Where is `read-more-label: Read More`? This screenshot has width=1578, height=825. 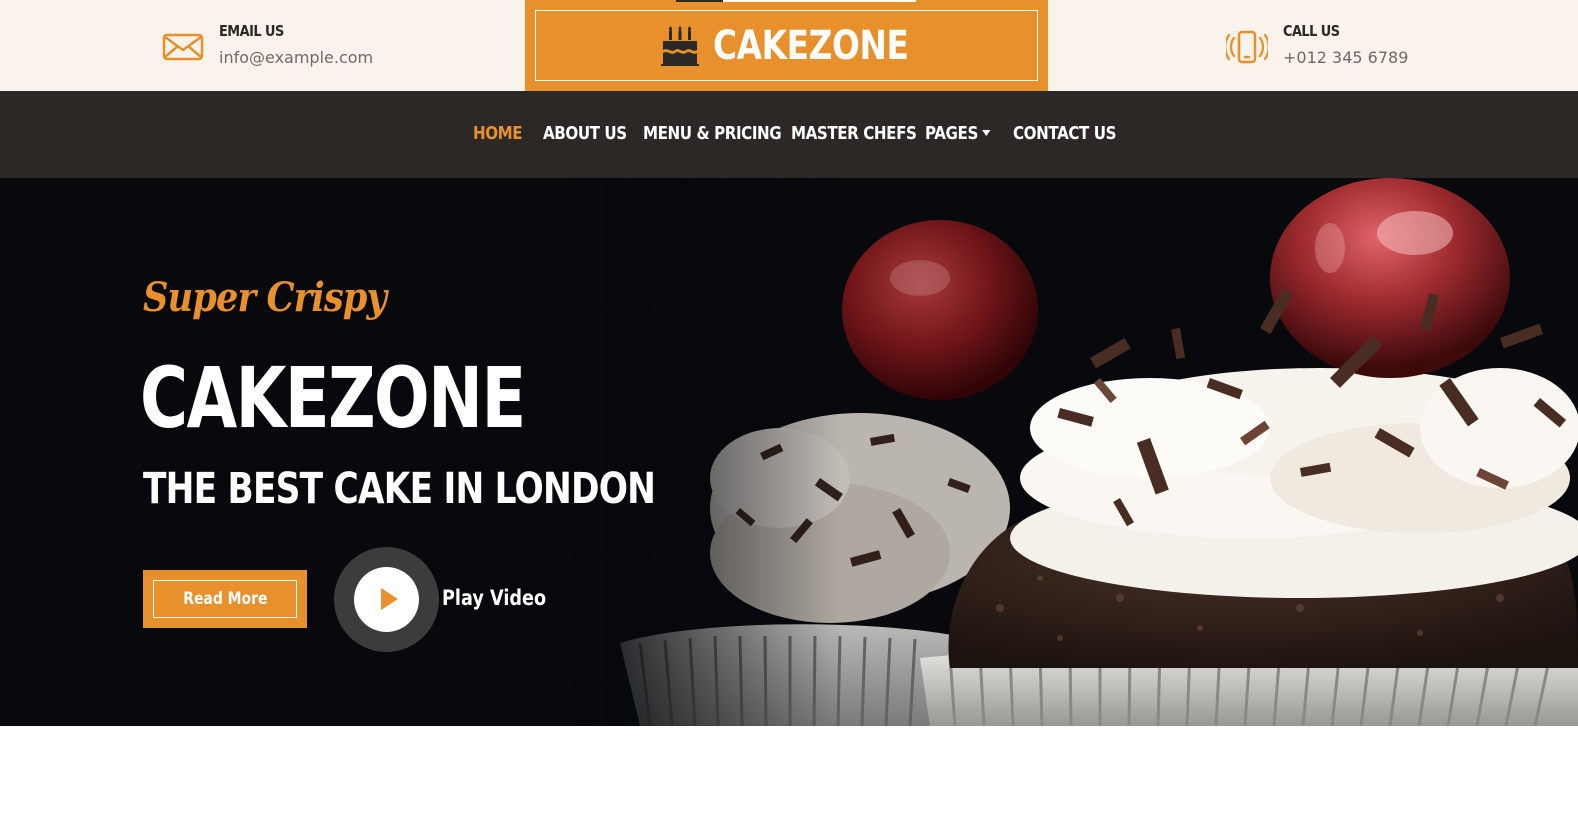 read-more-label: Read More is located at coordinates (225, 599).